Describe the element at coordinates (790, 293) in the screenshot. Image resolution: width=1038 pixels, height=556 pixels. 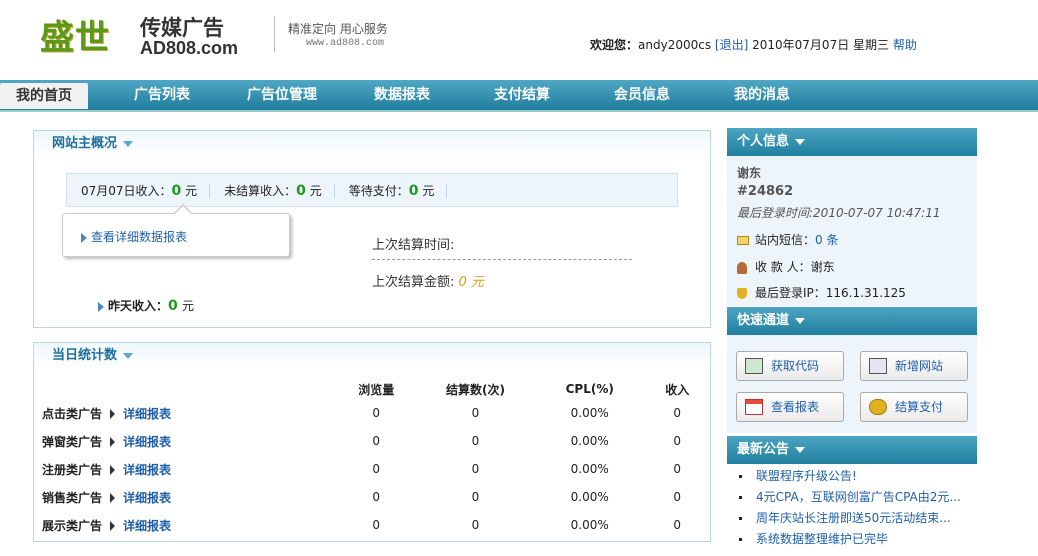
I see `last-ip-label: 最后登录IP：` at that location.